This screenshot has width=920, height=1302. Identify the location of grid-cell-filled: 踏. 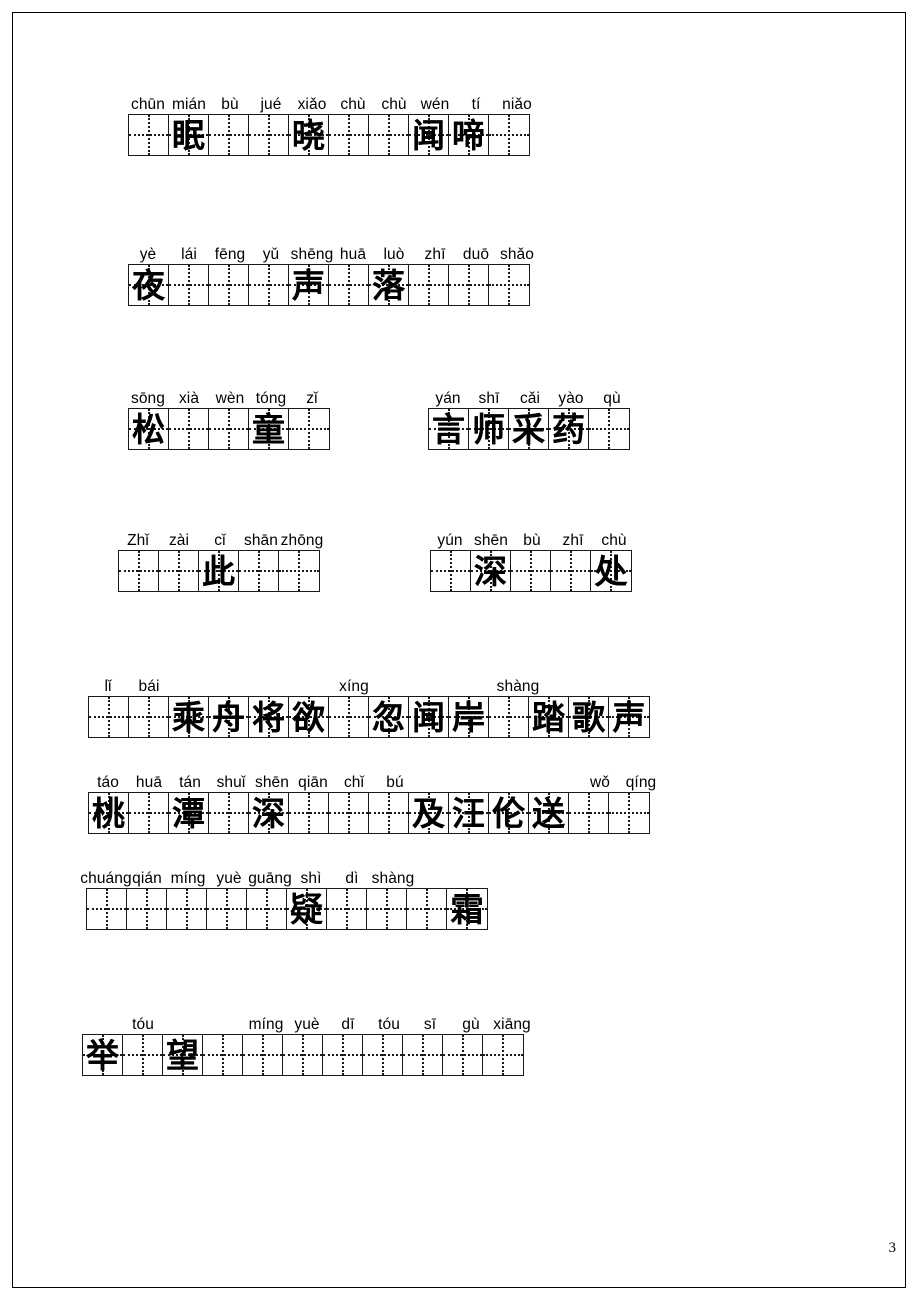
(549, 717).